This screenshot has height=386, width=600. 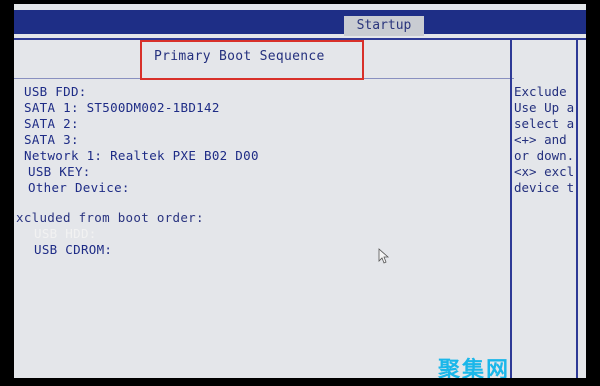 I want to click on help-line: or down., so click(x=544, y=155).